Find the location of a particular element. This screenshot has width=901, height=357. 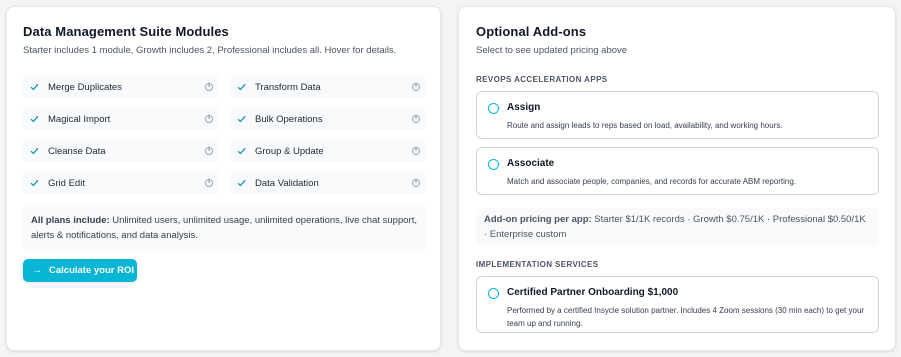

module-label: Merge Duplicates is located at coordinates (85, 87).